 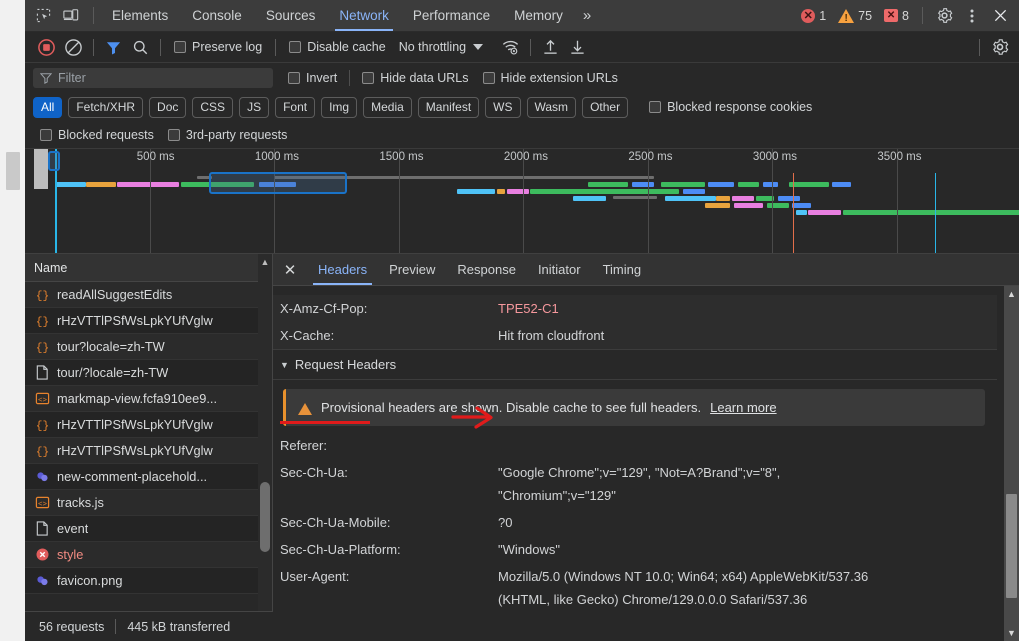 I want to click on request-row: event, so click(x=148, y=529).